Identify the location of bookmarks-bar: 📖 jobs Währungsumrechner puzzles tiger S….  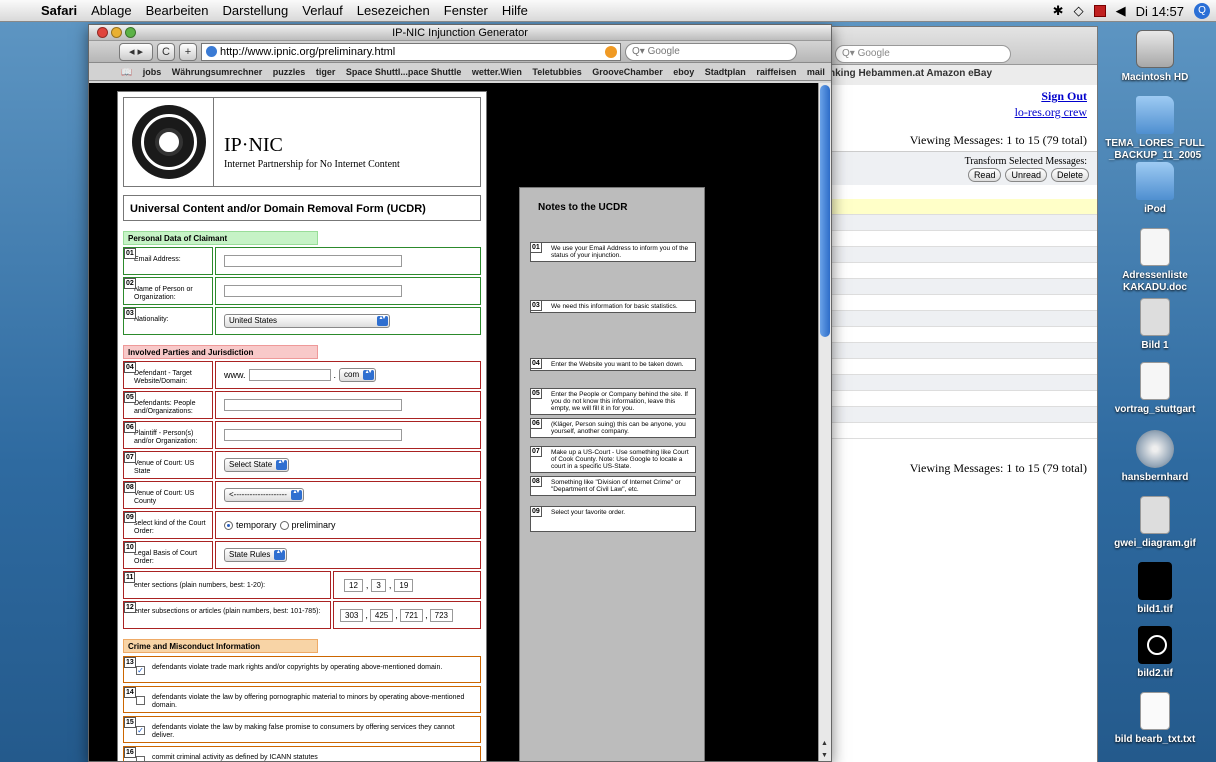
(460, 72).